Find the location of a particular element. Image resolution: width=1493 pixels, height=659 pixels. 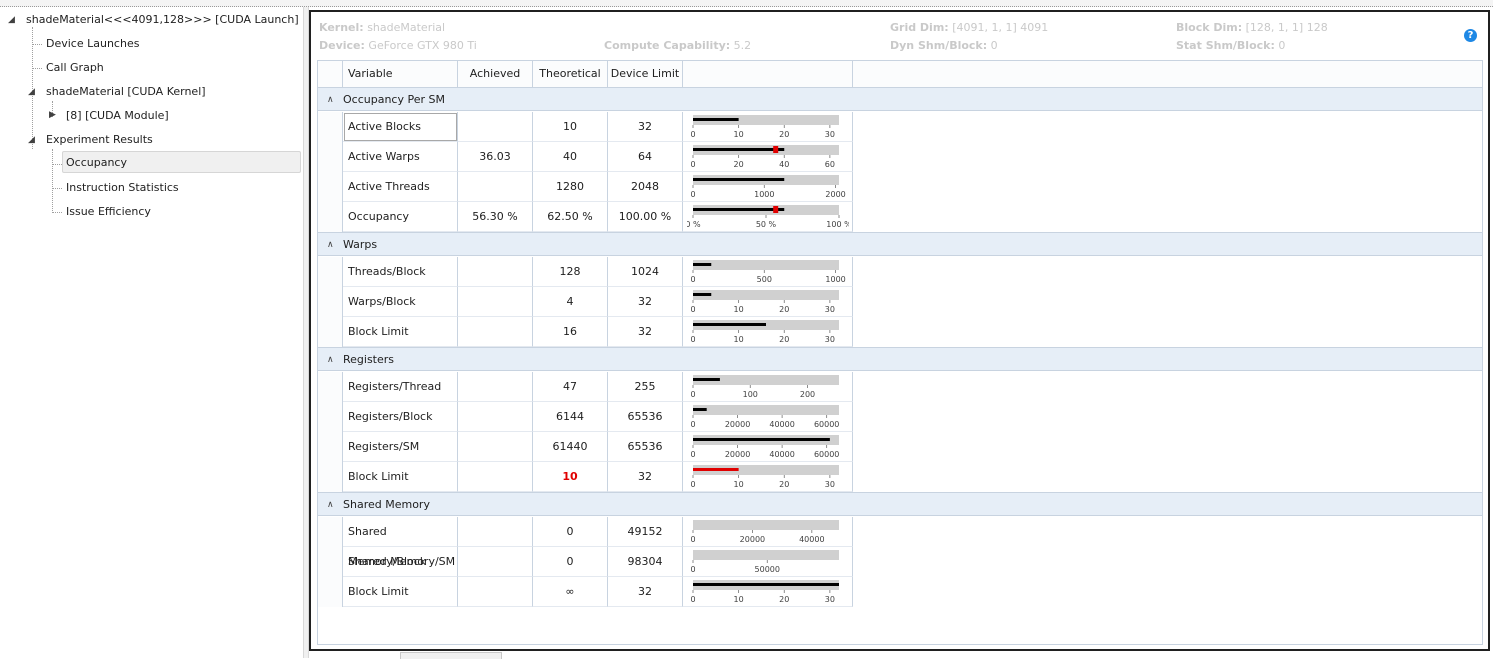

cc-label: Compute Capability: is located at coordinates (667, 45).